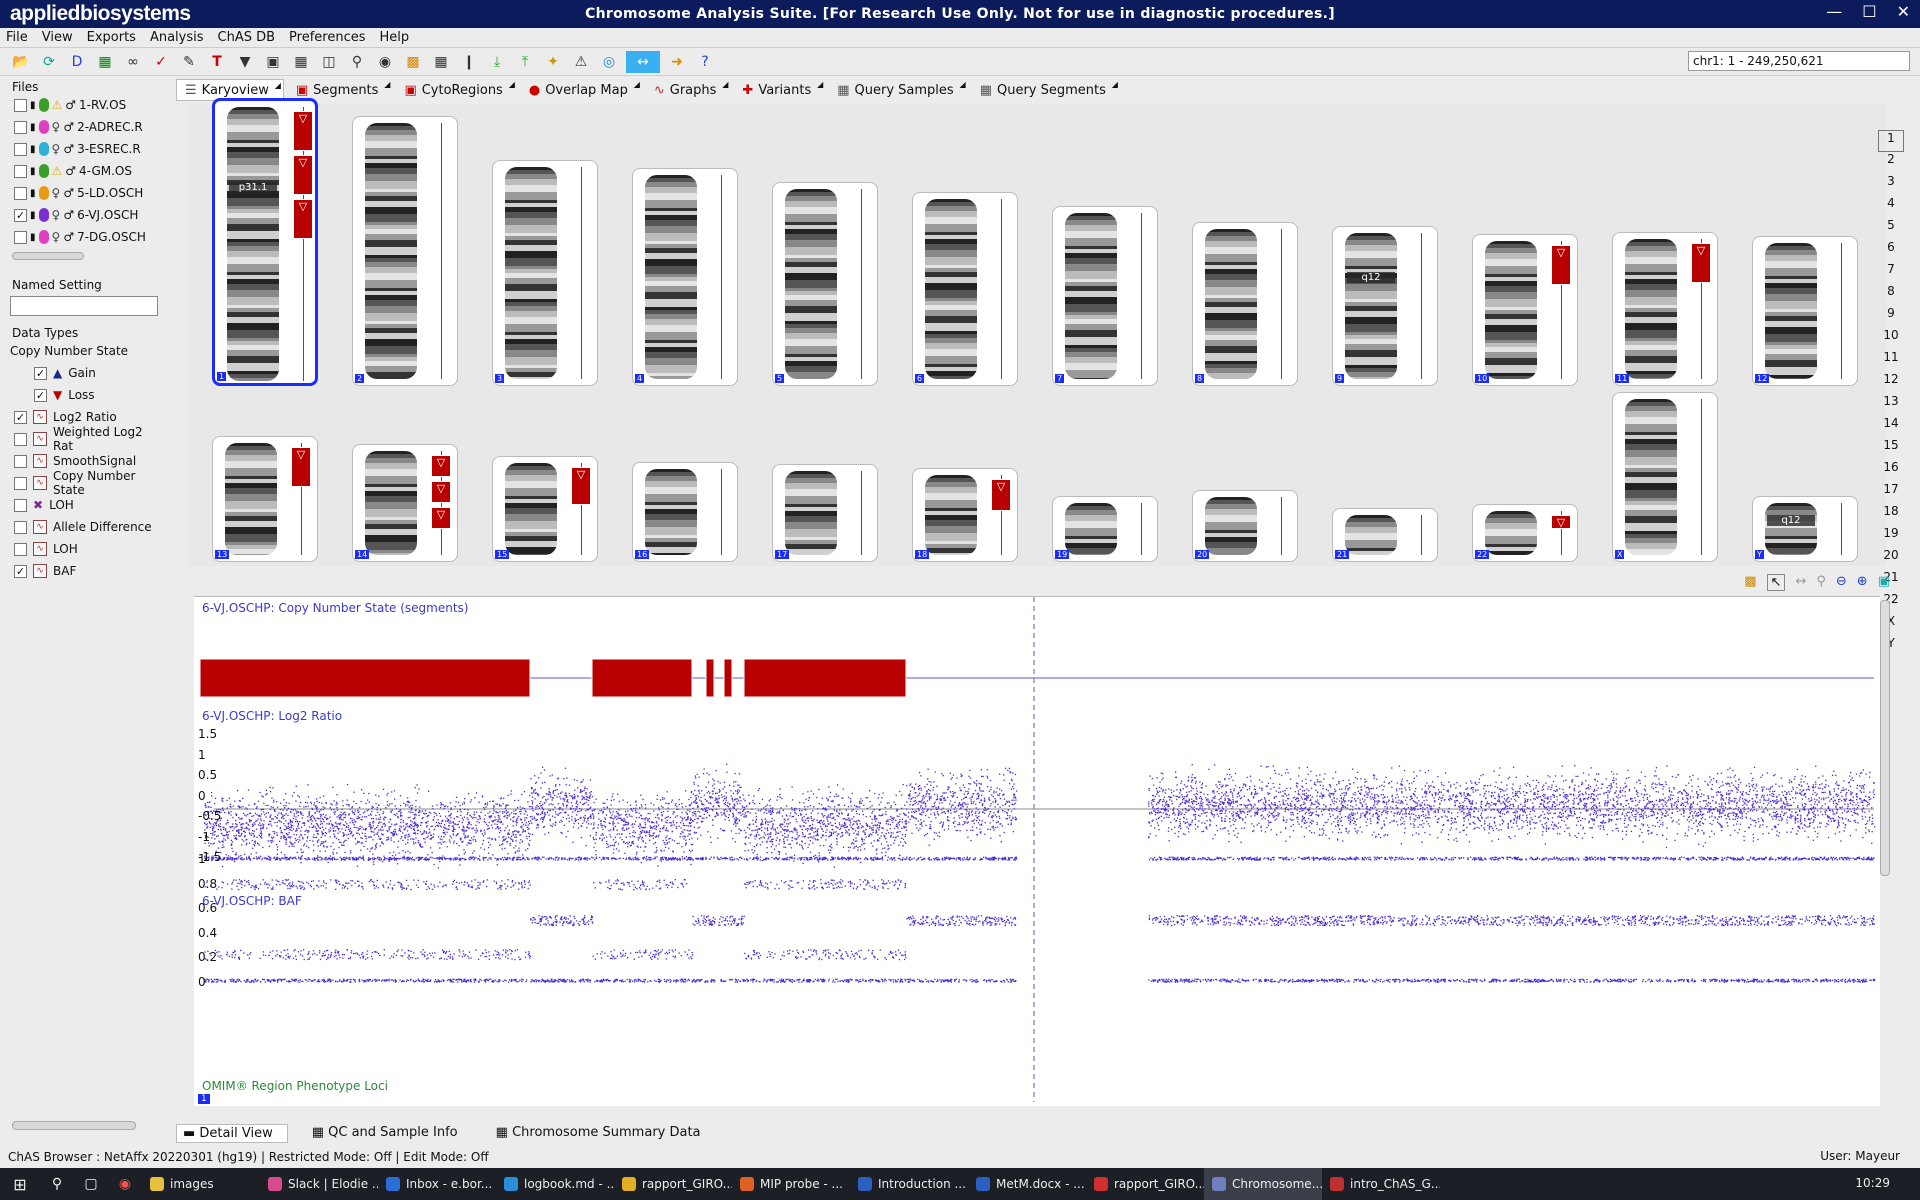 Image resolution: width=1920 pixels, height=1200 pixels. What do you see at coordinates (581, 90) in the screenshot?
I see `tab-overlap-map: ● Overlap Map ◢` at bounding box center [581, 90].